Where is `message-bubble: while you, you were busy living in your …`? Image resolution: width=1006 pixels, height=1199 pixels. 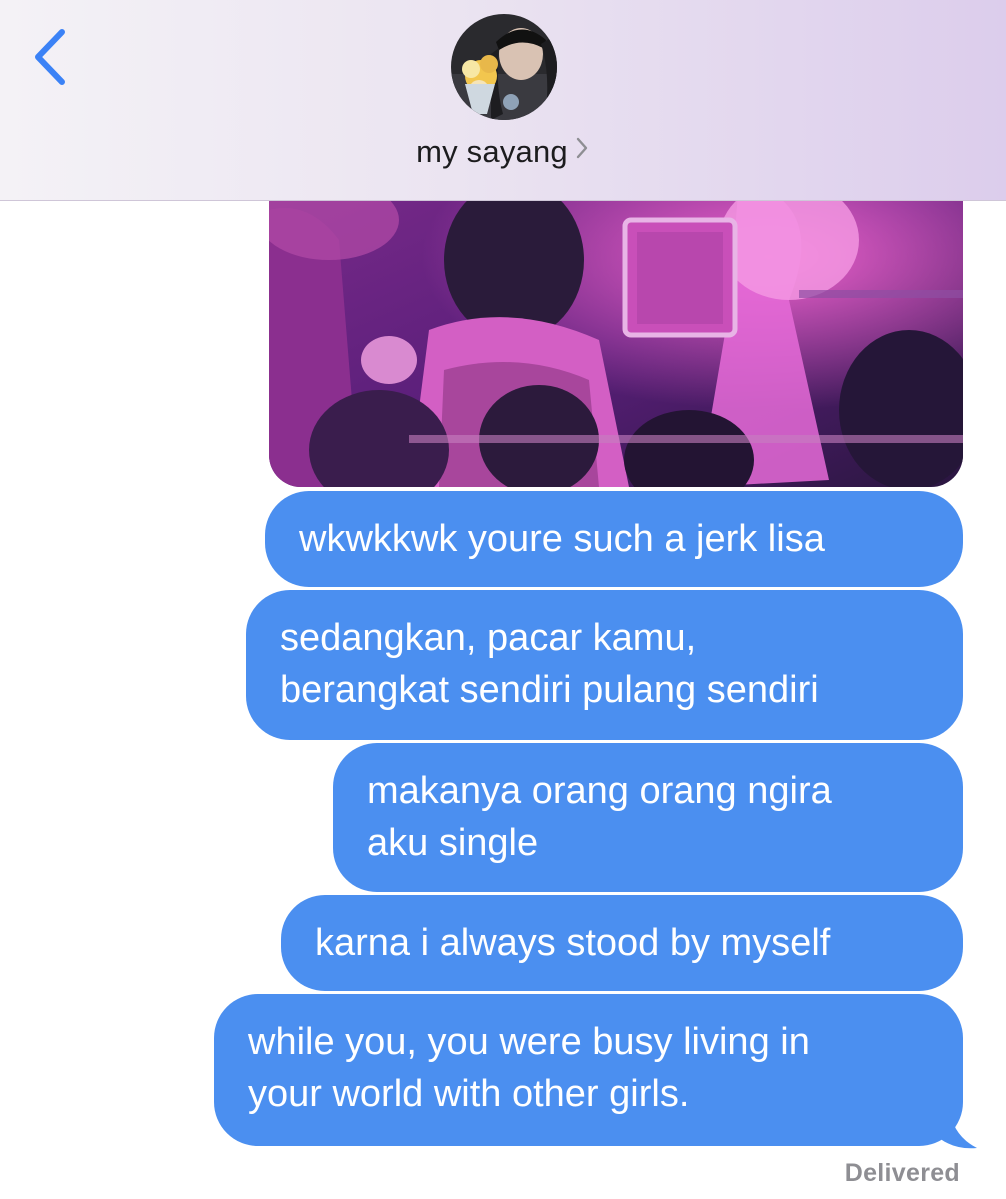 message-bubble: while you, you were busy living in your … is located at coordinates (588, 1070).